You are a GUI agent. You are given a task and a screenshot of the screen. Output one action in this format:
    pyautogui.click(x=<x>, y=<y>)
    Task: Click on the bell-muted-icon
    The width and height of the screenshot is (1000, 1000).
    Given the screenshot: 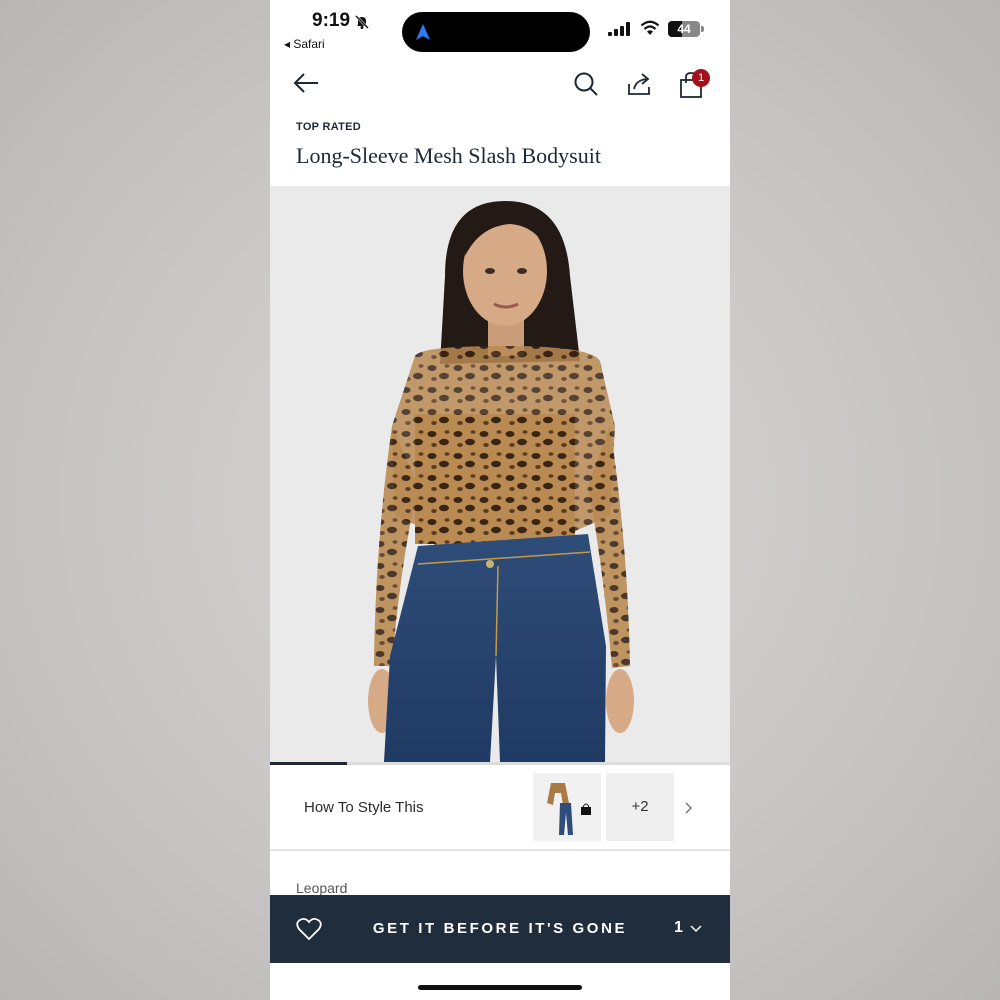 What is the action you would take?
    pyautogui.click(x=362, y=22)
    